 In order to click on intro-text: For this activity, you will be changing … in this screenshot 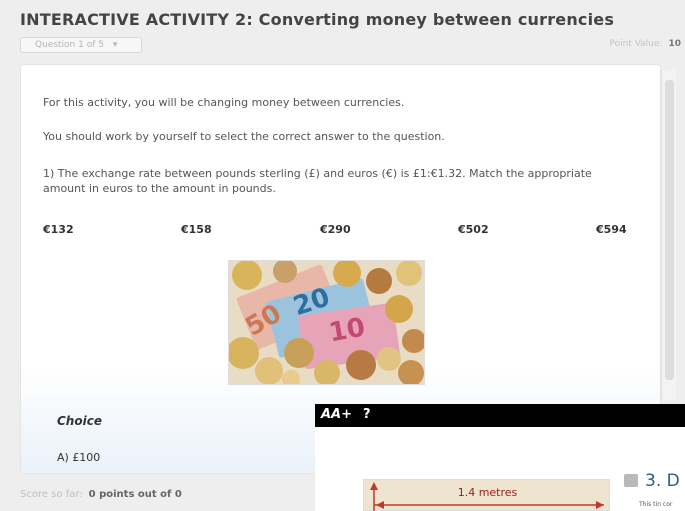, I will do `click(224, 102)`.